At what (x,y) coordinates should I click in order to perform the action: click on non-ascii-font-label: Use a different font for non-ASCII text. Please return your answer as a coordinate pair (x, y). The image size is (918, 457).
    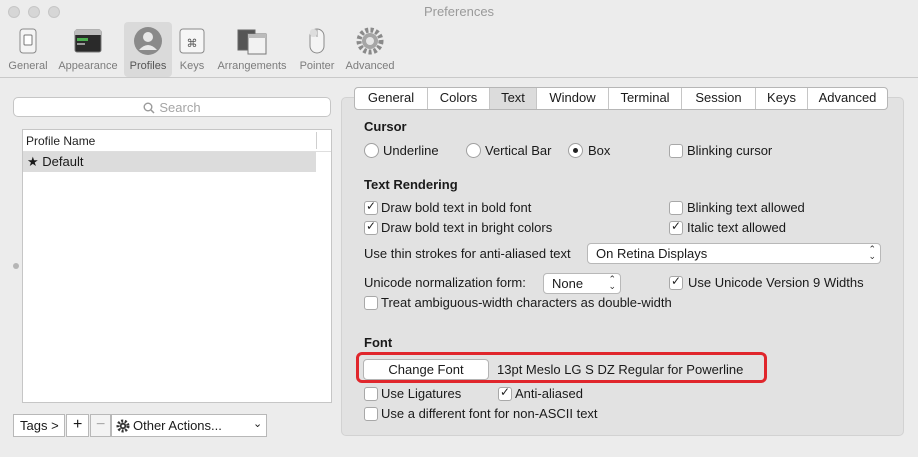
    Looking at the image, I should click on (489, 413).